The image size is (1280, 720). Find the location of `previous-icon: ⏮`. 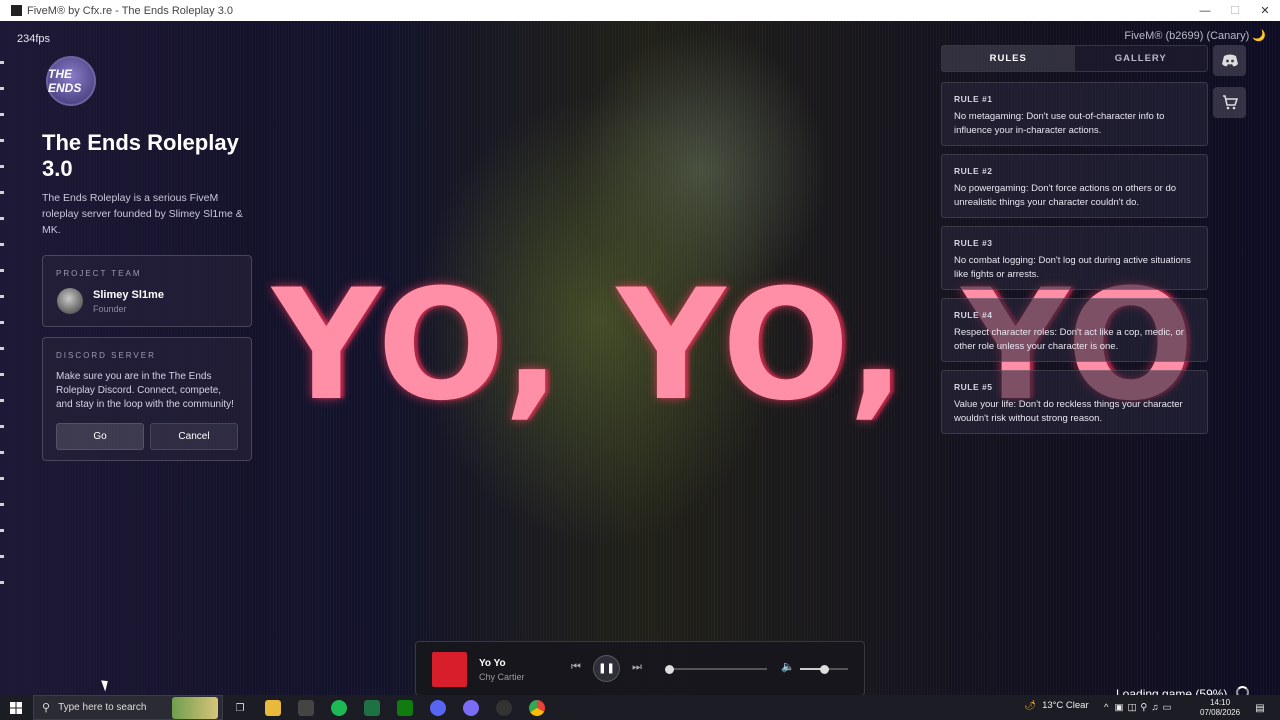

previous-icon: ⏮ is located at coordinates (576, 667).